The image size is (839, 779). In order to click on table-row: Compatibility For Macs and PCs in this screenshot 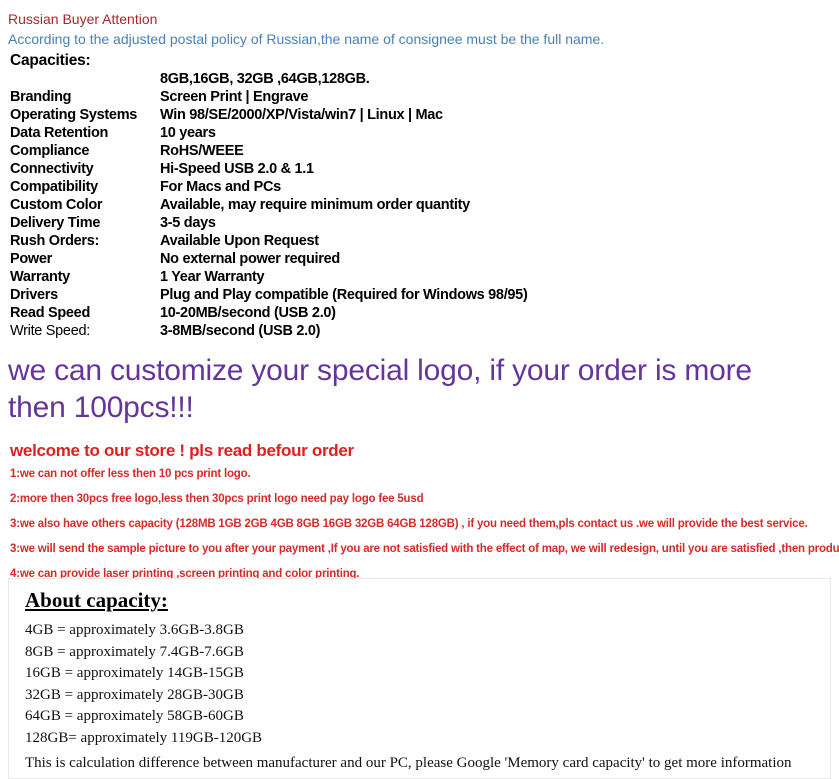, I will do `click(268, 187)`.